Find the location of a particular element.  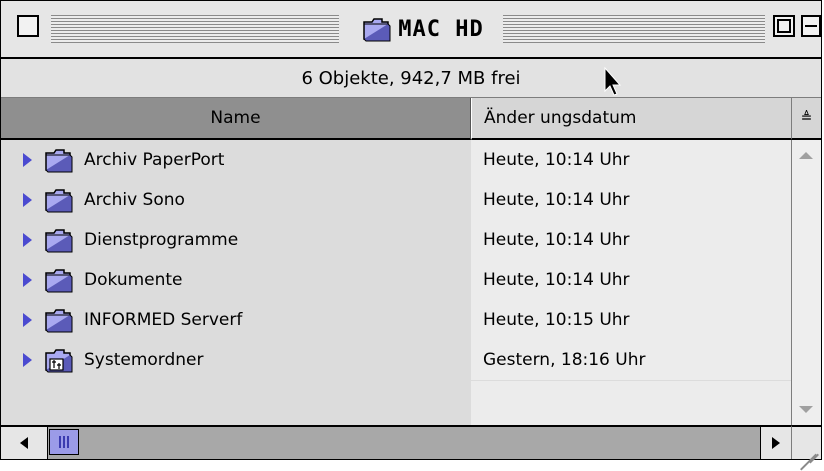

window-info-bar: 6 Objekte, 942,7 MB frei is located at coordinates (411, 78).